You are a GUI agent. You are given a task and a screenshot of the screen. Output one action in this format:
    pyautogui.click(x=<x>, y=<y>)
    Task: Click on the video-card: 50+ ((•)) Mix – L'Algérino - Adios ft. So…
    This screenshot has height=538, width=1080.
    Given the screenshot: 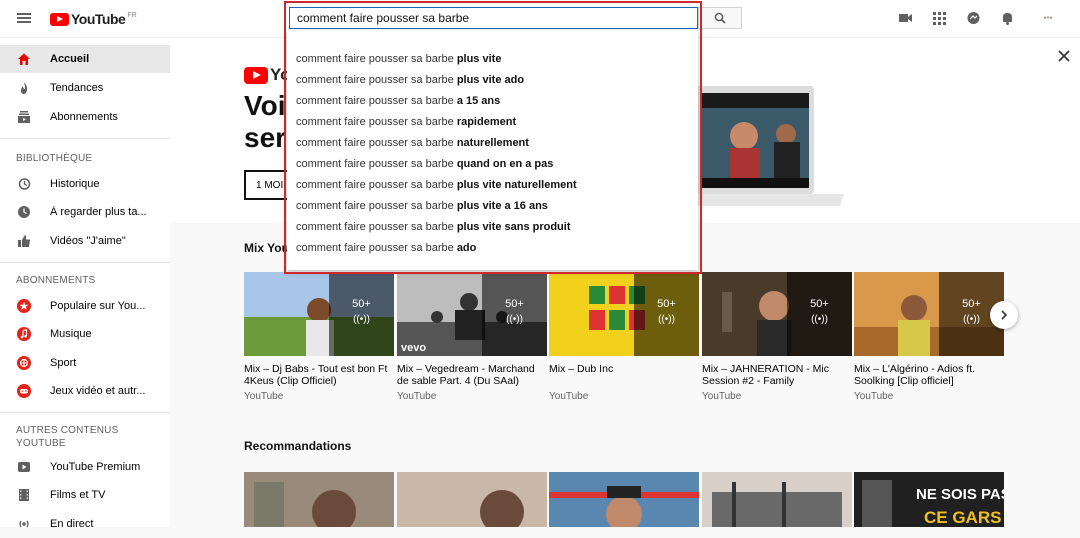 What is the action you would take?
    pyautogui.click(x=929, y=337)
    